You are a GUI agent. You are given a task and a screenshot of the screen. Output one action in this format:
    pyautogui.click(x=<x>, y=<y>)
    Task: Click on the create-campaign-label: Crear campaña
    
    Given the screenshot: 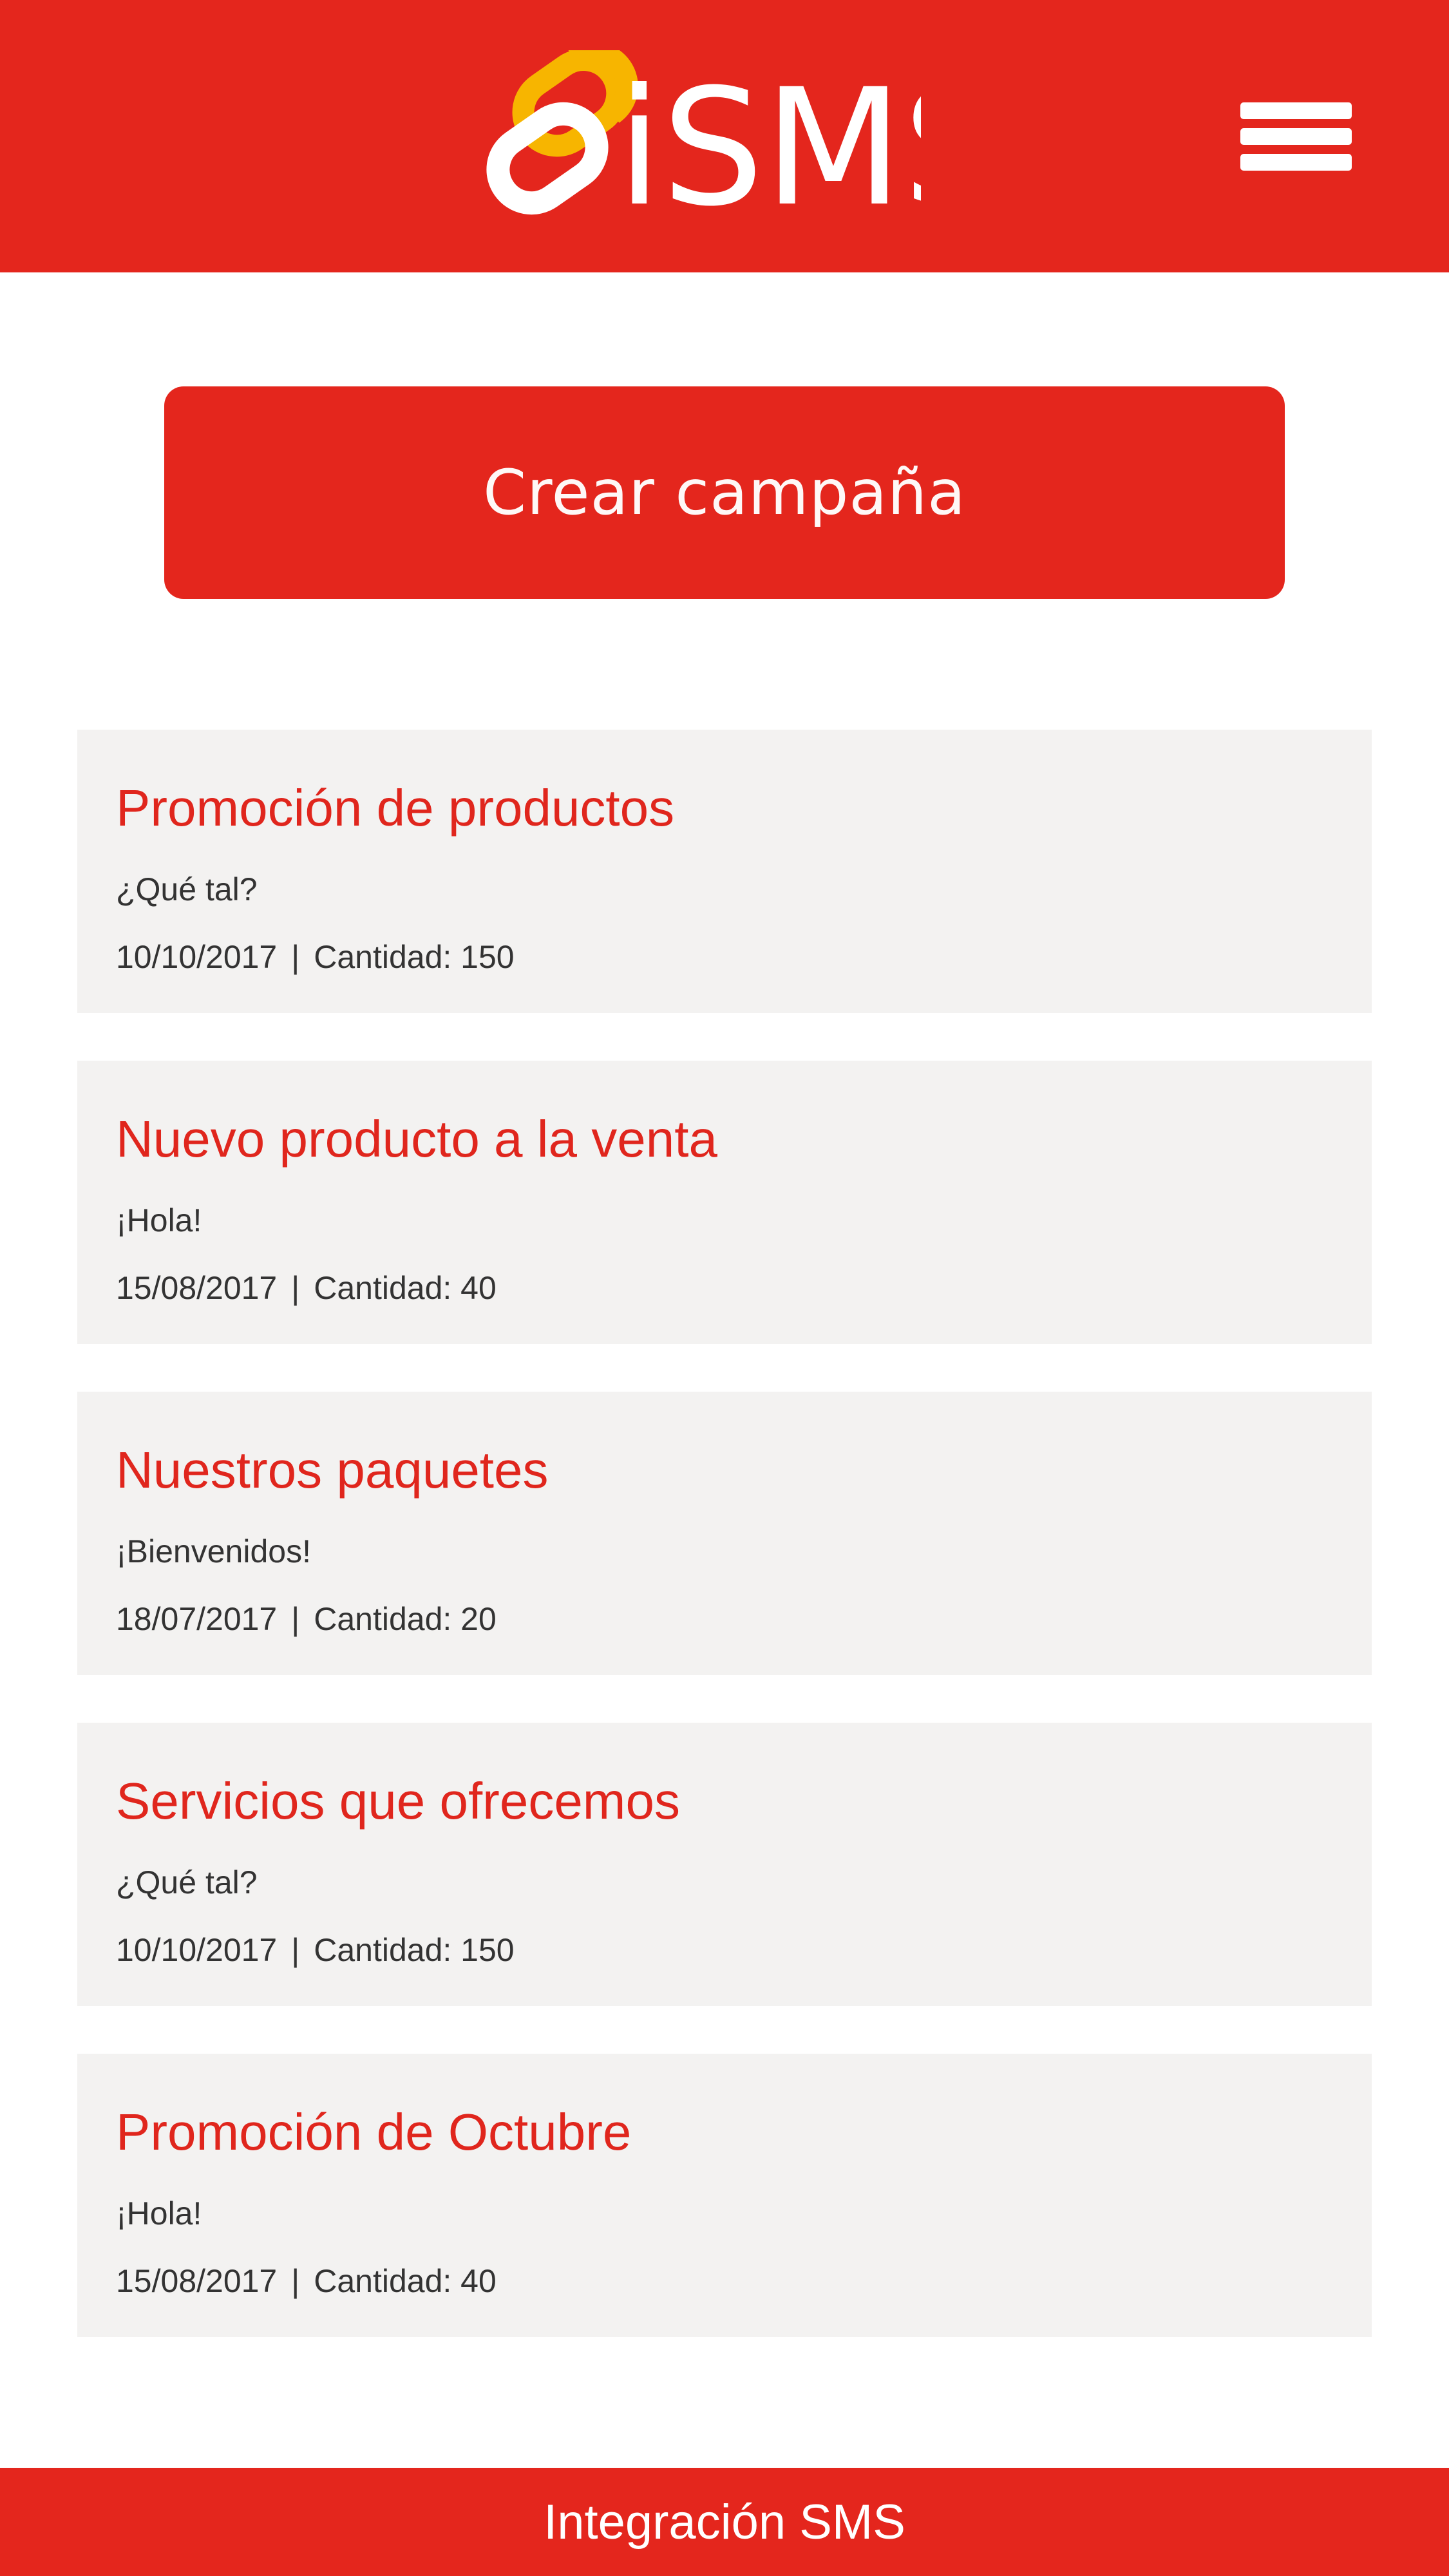 What is the action you would take?
    pyautogui.click(x=724, y=493)
    